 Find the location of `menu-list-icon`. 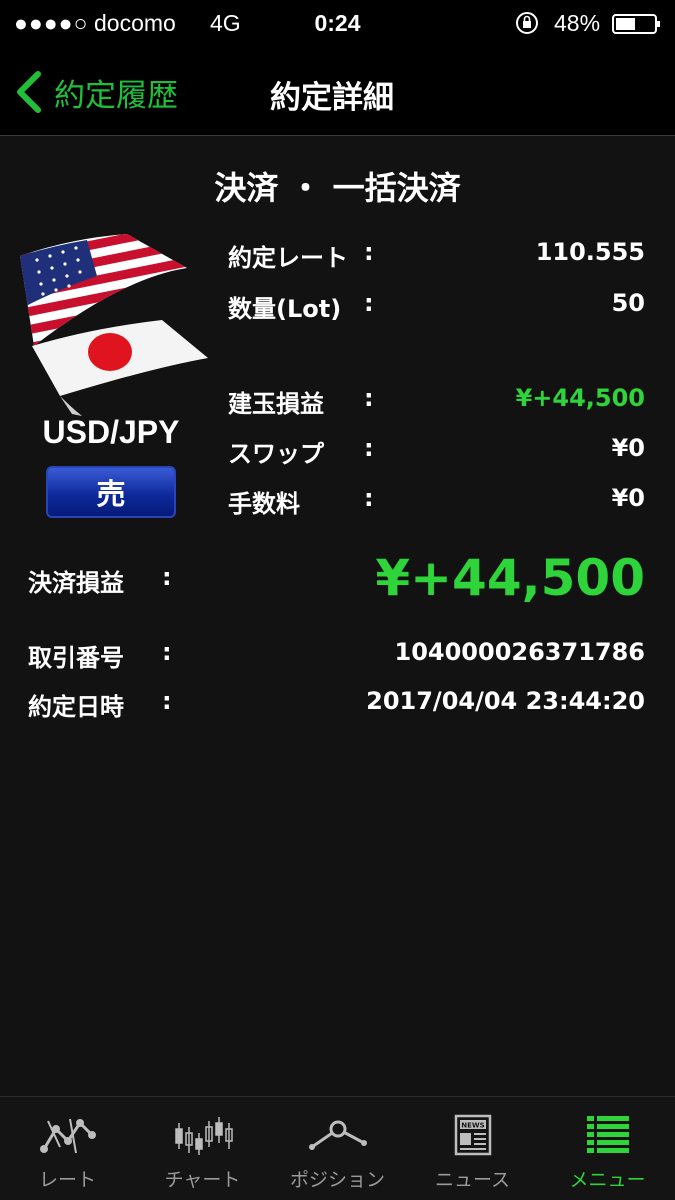

menu-list-icon is located at coordinates (607, 1134).